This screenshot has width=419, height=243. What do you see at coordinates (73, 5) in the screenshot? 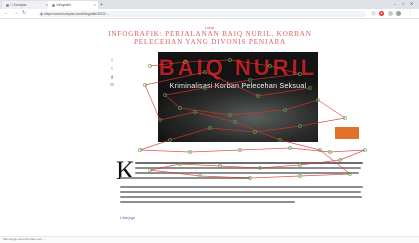
I see `tab-infografis: Infografis ×` at bounding box center [73, 5].